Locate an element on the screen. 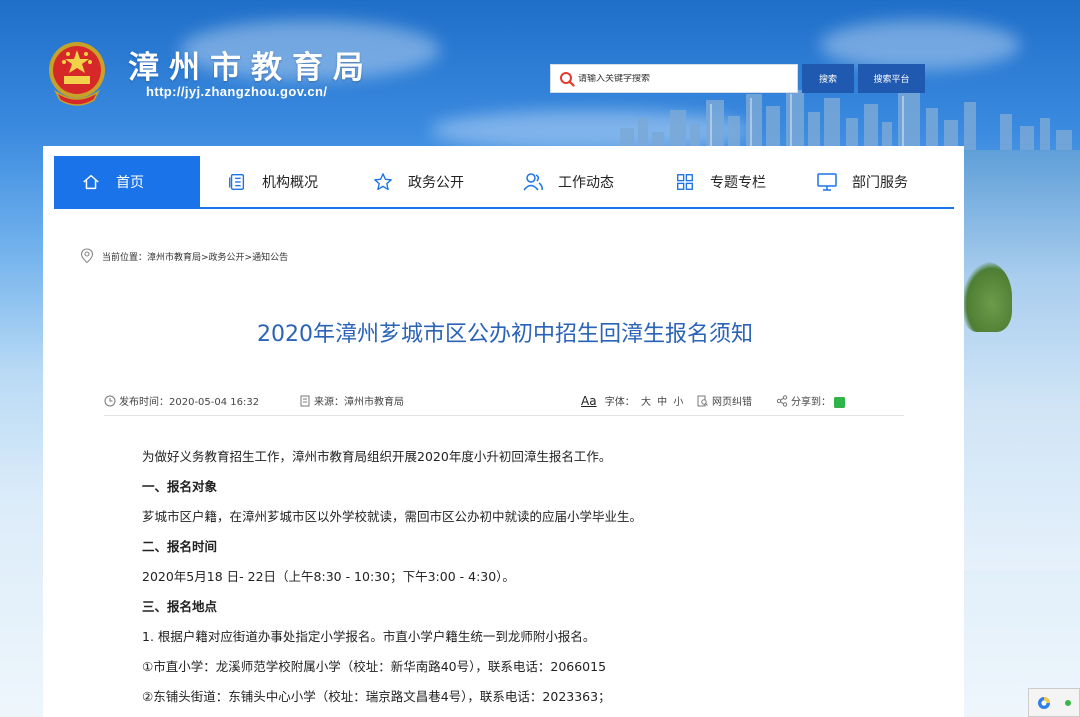 This screenshot has width=1080, height=717. breadcrumb: 当前位置： 漳州市教育局>政务公开>通知公告 is located at coordinates (184, 256).